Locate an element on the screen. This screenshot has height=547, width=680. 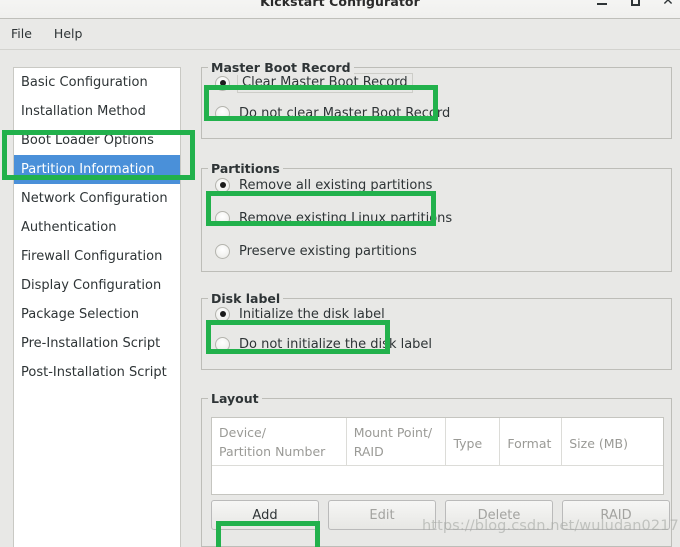
radio-label-initialize-the-disk-label: Initialize the disk label is located at coordinates (312, 314).